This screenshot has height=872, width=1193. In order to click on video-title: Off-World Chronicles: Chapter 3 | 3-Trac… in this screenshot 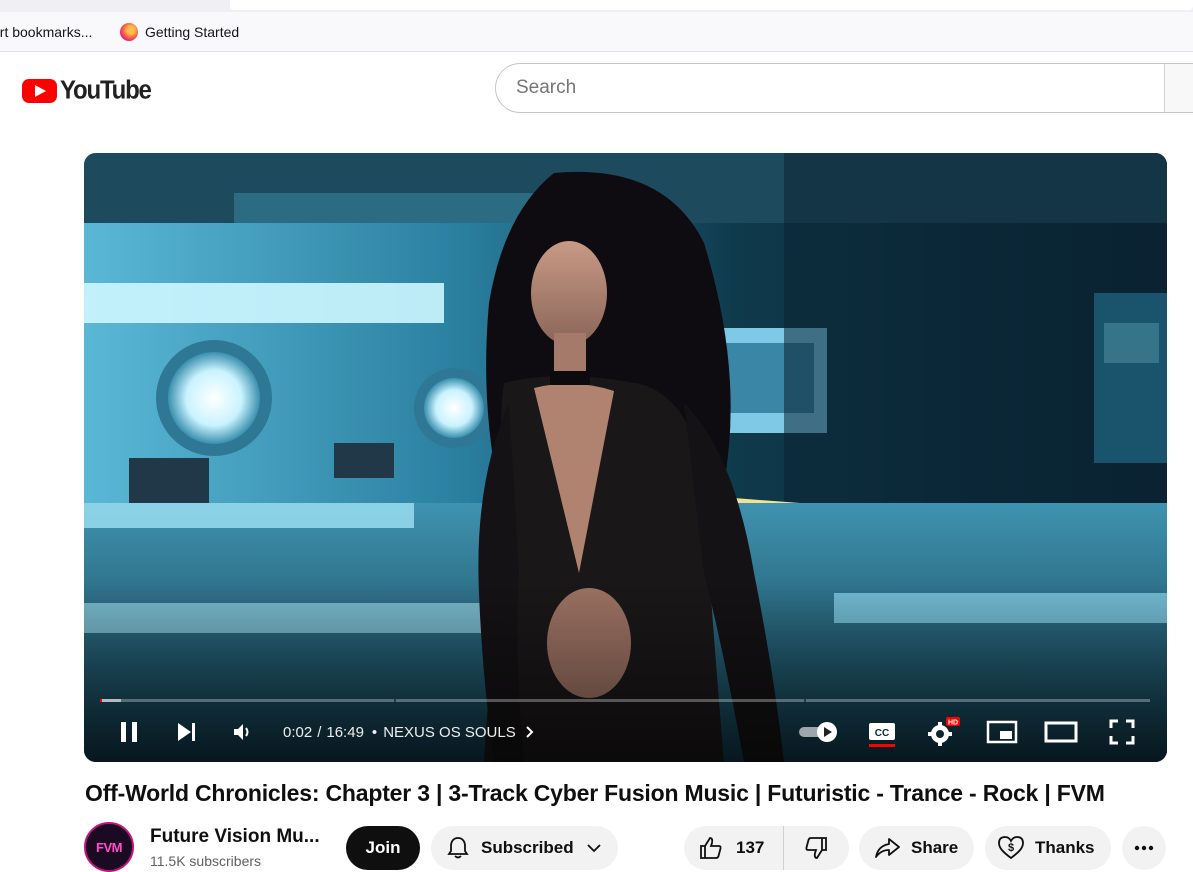, I will do `click(595, 793)`.